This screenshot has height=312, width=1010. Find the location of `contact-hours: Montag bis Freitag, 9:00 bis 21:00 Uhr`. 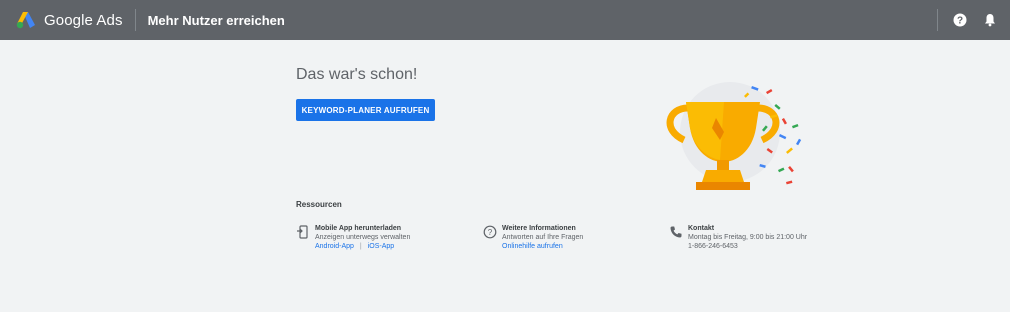

contact-hours: Montag bis Freitag, 9:00 bis 21:00 Uhr is located at coordinates (748, 237).